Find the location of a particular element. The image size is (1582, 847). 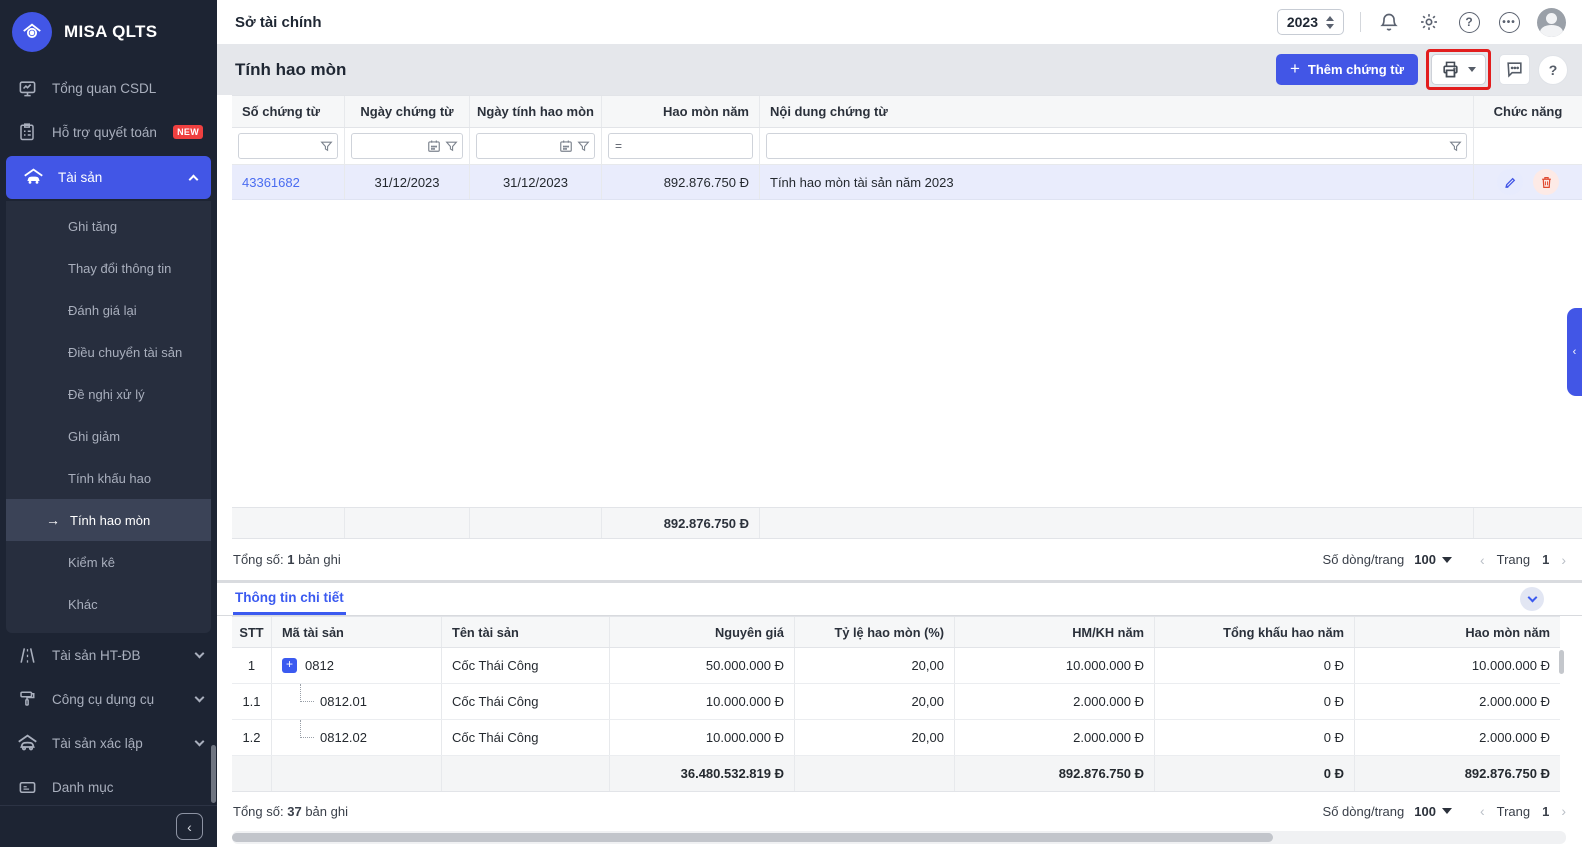

submenu-item-dieu-chuyen-tai-san: Điều chuyển tài sản is located at coordinates (108, 352).